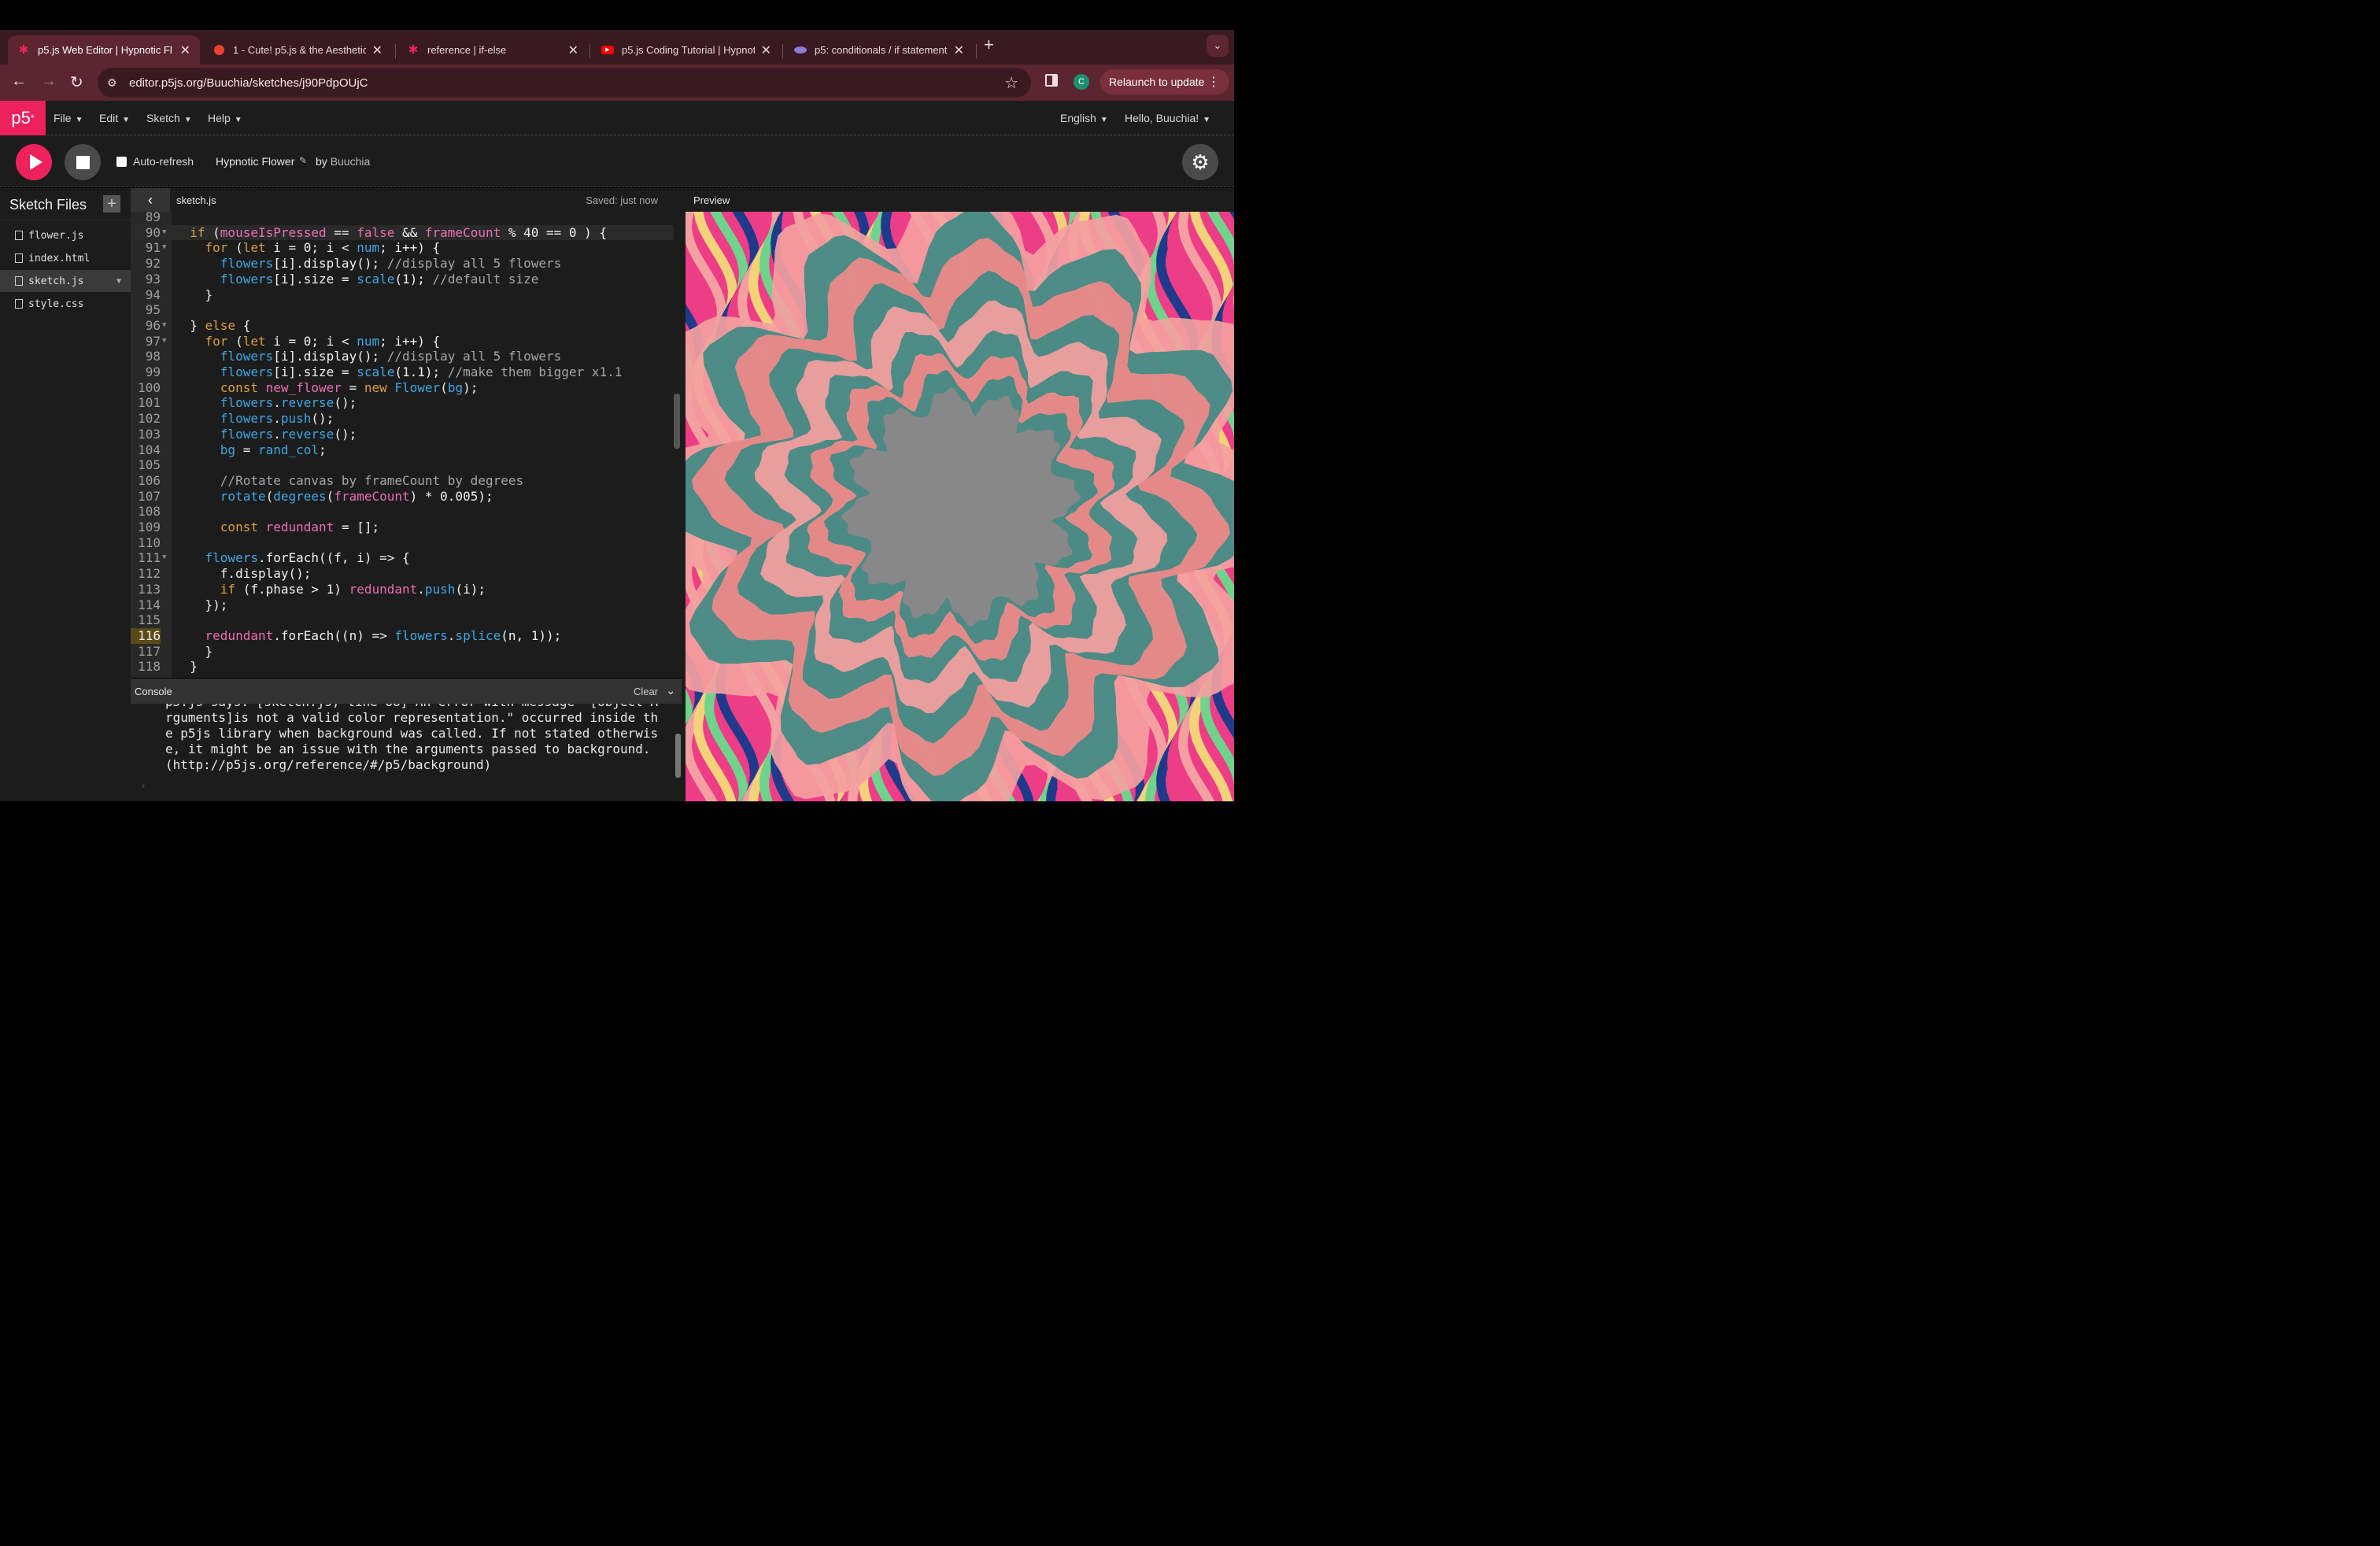  Describe the element at coordinates (402, 450) in the screenshot. I see `code-line: 104 bg = rand_col;` at that location.